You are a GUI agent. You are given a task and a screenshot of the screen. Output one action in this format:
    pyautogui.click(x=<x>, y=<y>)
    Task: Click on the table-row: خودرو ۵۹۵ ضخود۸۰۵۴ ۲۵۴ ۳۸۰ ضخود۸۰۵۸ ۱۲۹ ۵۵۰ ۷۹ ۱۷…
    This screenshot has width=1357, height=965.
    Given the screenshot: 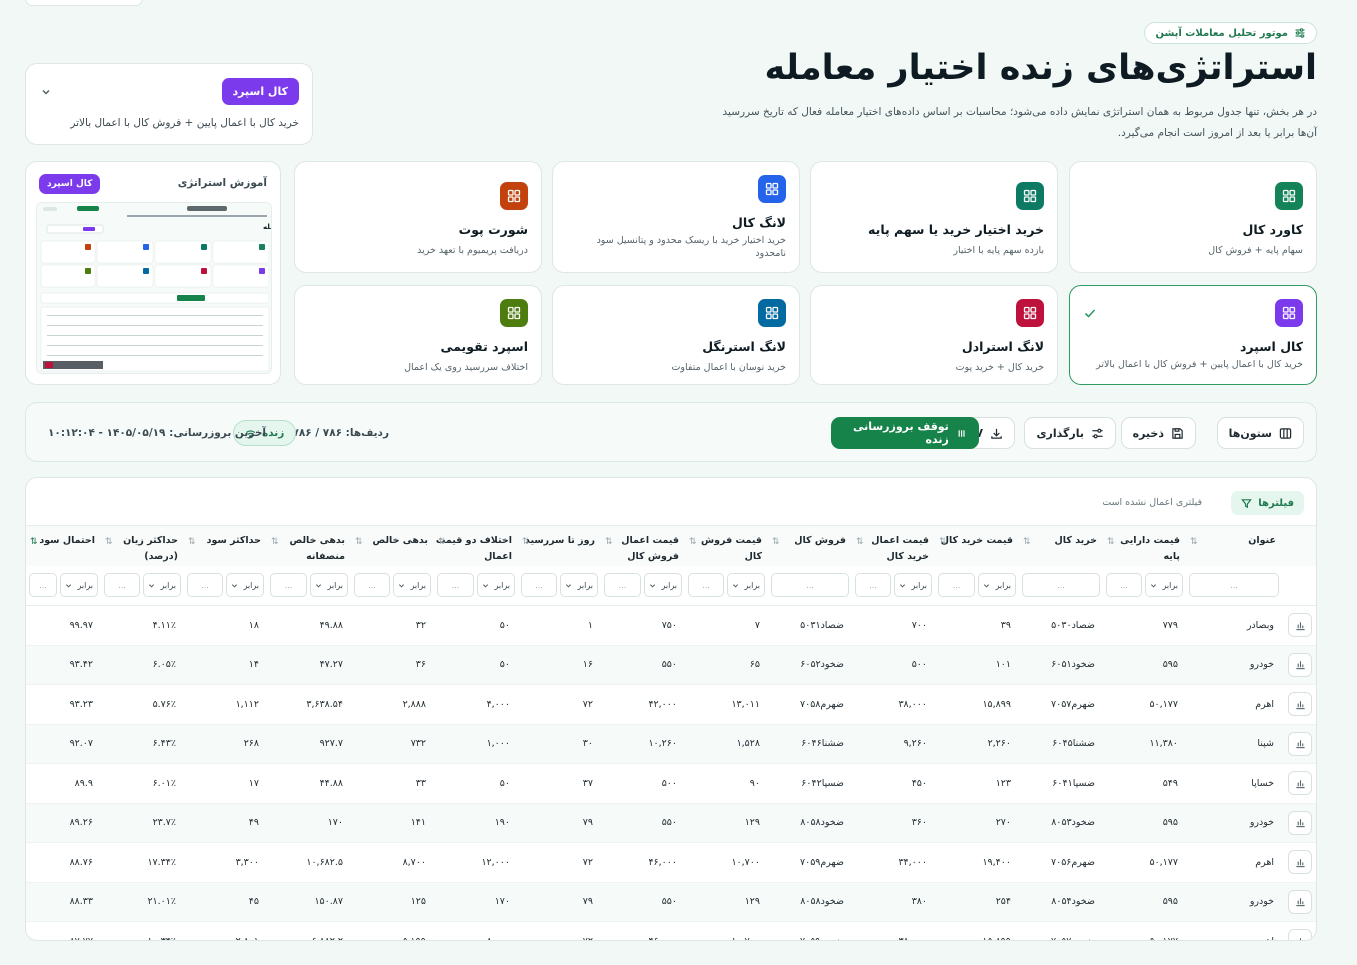 What is the action you would take?
    pyautogui.click(x=671, y=902)
    